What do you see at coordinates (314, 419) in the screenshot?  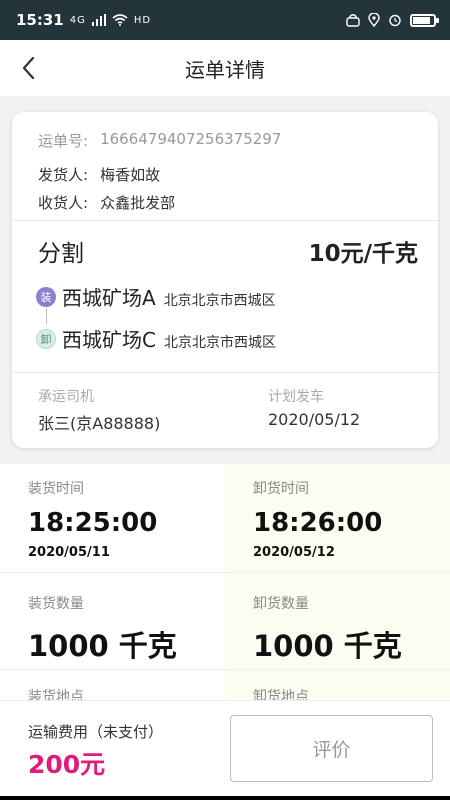 I see `departure-value: 2020/05/12` at bounding box center [314, 419].